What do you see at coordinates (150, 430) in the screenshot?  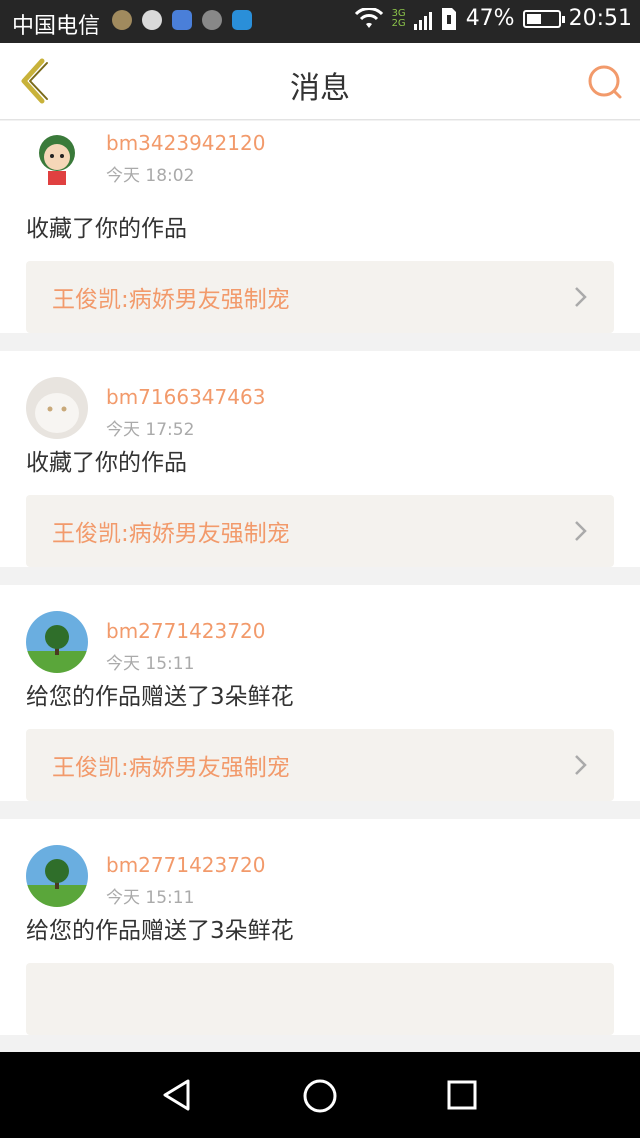 I see `message-time: 今天 17:52` at bounding box center [150, 430].